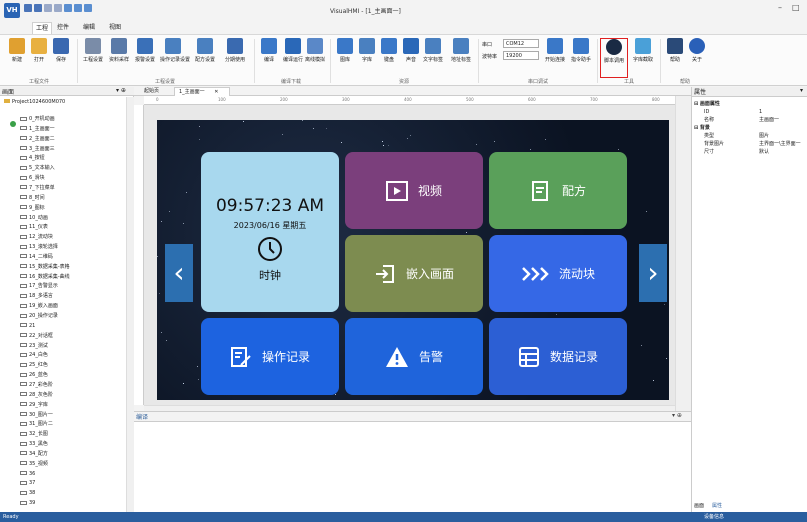  What do you see at coordinates (34, 375) in the screenshot?
I see `screen-tree-item: 26_蓝色` at bounding box center [34, 375].